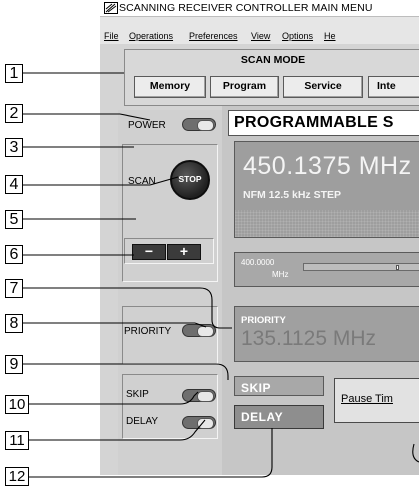  I want to click on priority-display: PRIORITY 135.1125 MHz, so click(326, 334).